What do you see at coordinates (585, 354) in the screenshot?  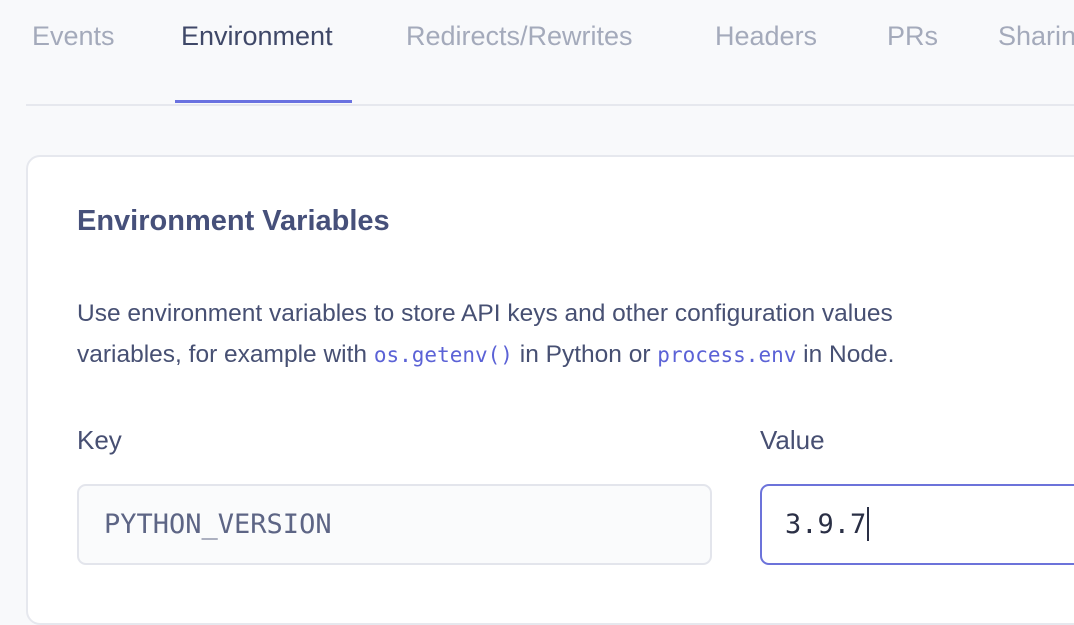 I see `description-text: in Python or` at bounding box center [585, 354].